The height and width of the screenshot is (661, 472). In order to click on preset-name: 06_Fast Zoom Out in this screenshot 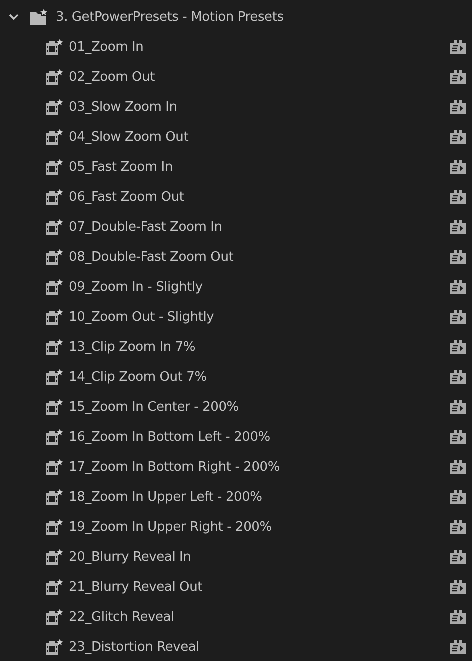, I will do `click(259, 197)`.